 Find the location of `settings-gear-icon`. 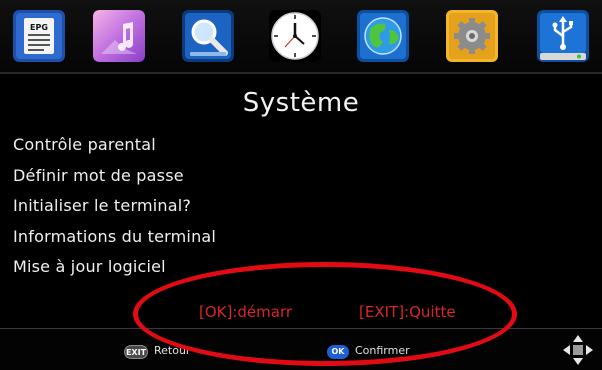

settings-gear-icon is located at coordinates (472, 36).